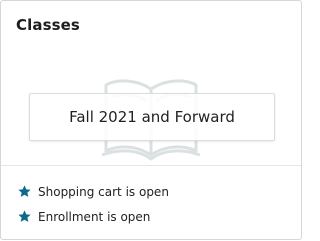  What do you see at coordinates (103, 191) in the screenshot?
I see `status-text: Shopping cart is open` at bounding box center [103, 191].